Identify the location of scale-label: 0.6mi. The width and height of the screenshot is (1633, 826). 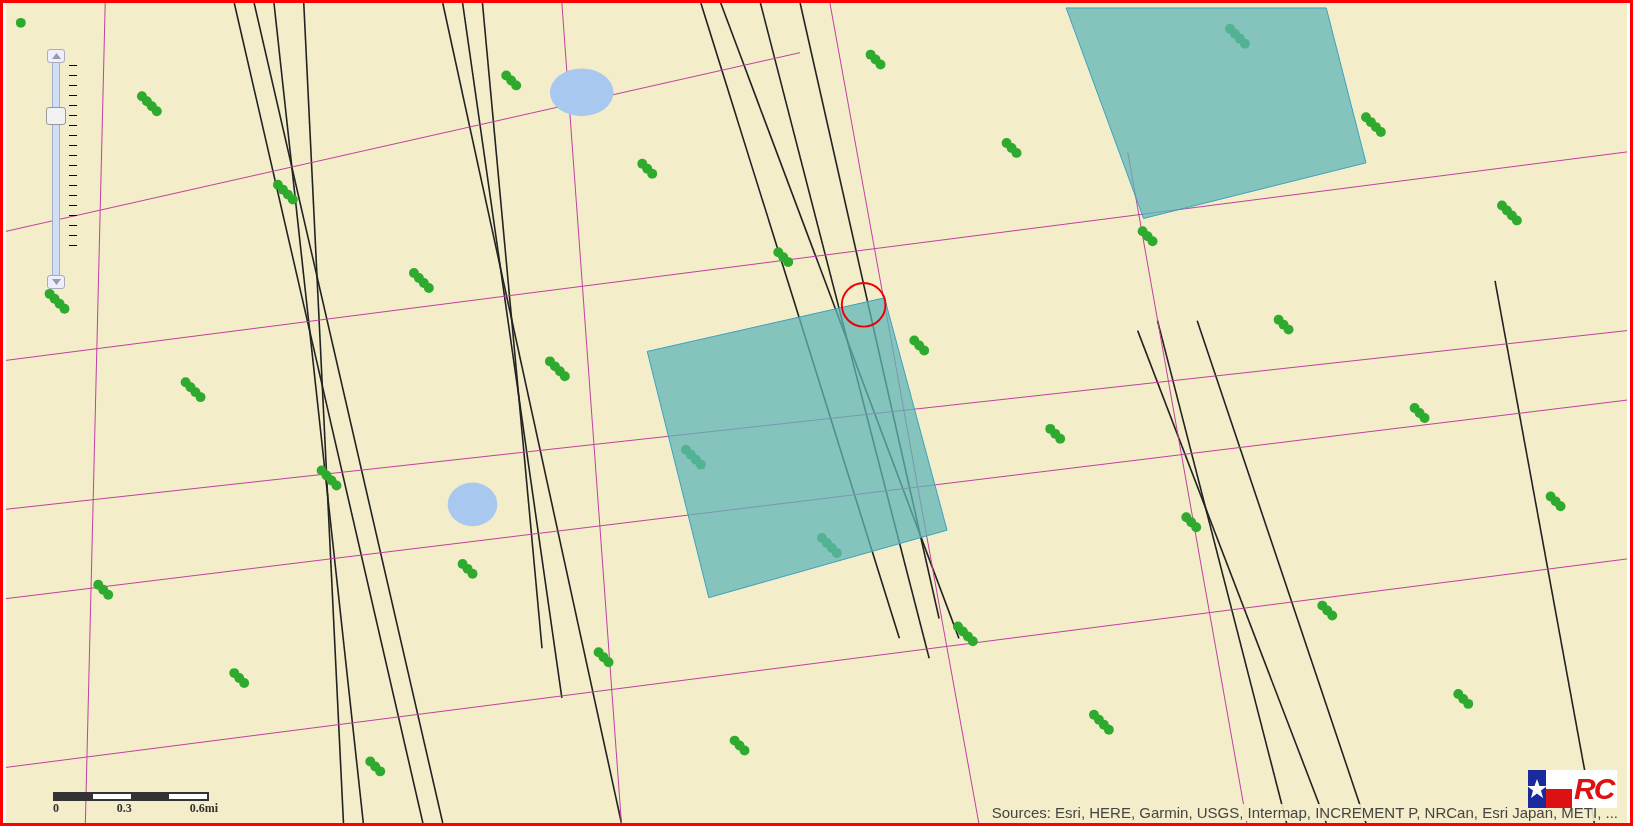
(203, 808).